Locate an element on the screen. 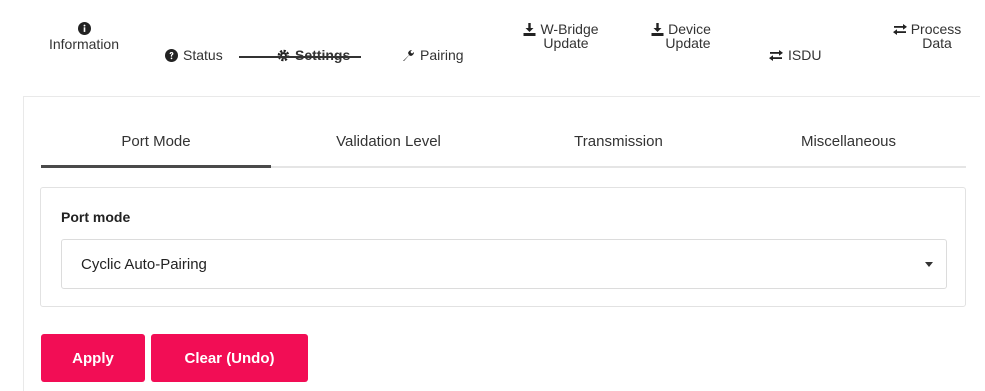 The image size is (985, 391). subtab-transmission: Transmission is located at coordinates (618, 145).